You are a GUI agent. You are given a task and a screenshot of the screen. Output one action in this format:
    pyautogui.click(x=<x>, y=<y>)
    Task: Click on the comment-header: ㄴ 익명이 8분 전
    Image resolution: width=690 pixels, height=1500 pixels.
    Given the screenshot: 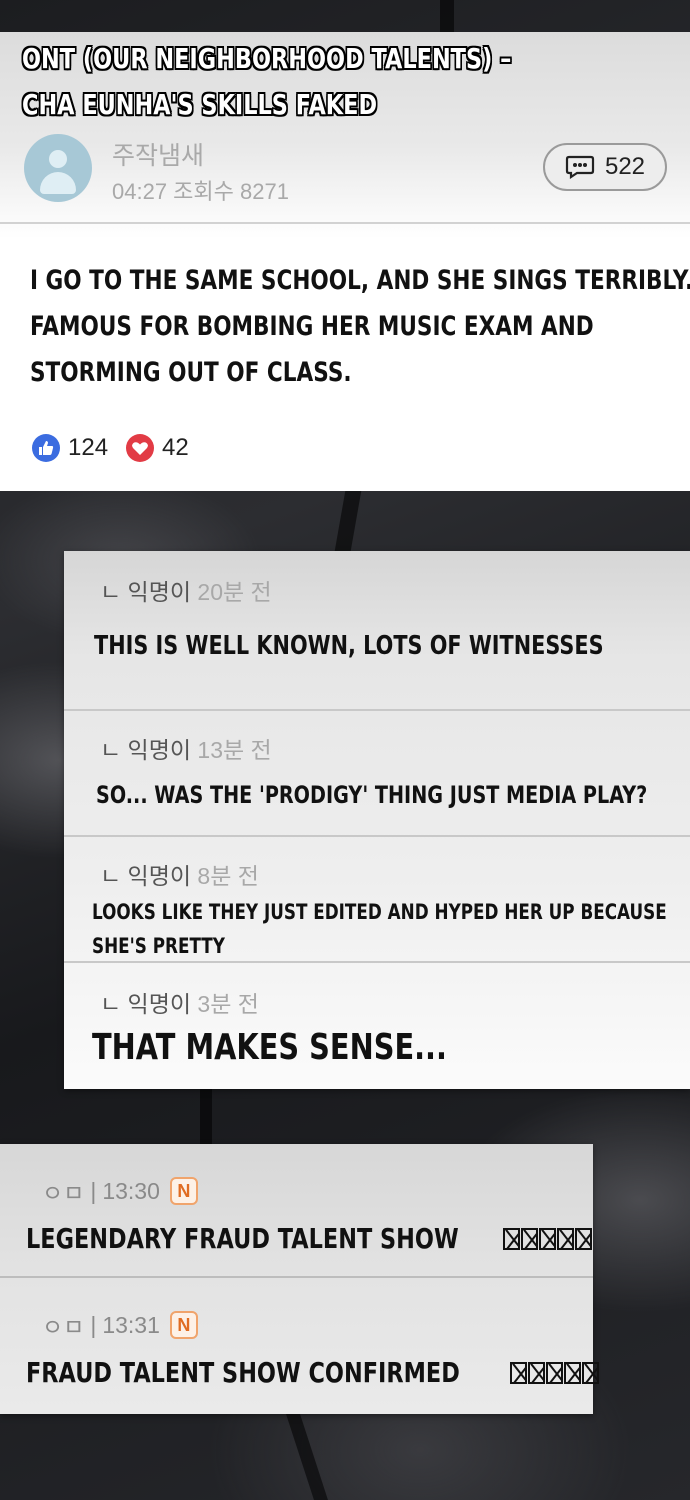 What is the action you would take?
    pyautogui.click(x=179, y=874)
    